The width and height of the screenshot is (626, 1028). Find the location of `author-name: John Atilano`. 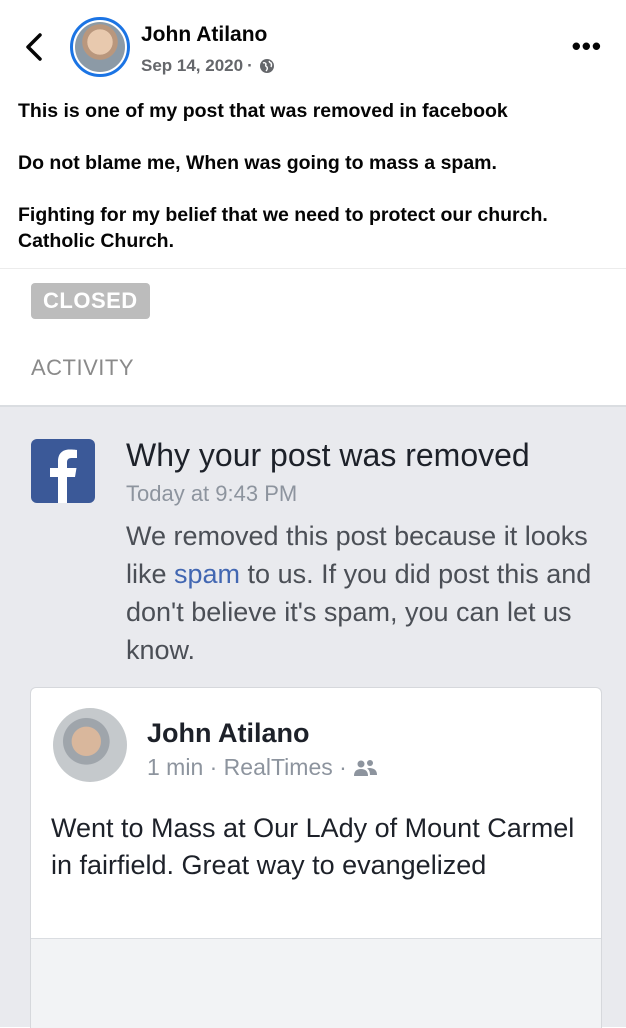

author-name: John Atilano is located at coordinates (204, 35).